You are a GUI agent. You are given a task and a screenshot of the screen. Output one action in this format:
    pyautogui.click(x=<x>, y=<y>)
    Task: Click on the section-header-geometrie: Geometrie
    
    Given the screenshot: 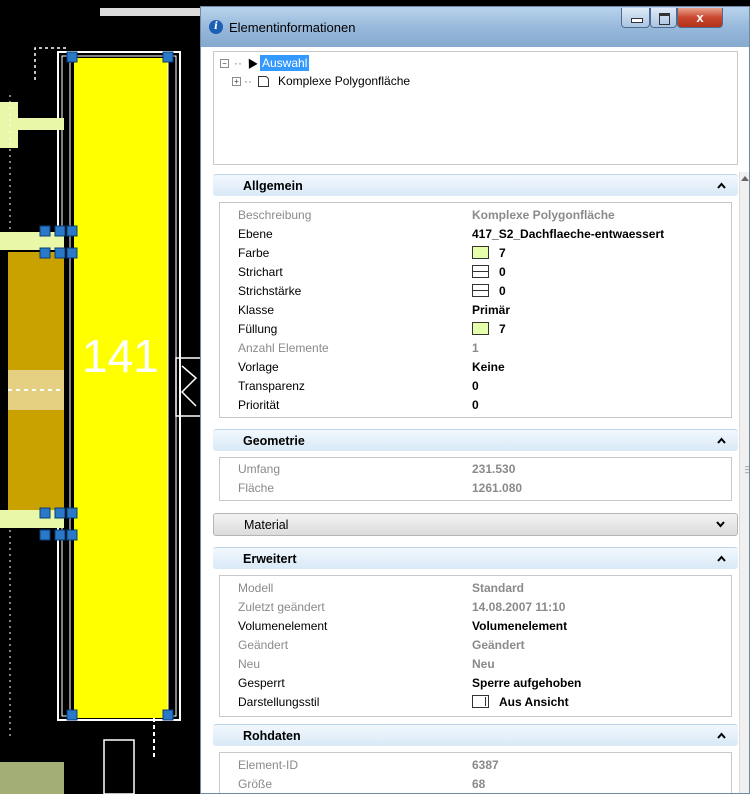 What is the action you would take?
    pyautogui.click(x=475, y=440)
    